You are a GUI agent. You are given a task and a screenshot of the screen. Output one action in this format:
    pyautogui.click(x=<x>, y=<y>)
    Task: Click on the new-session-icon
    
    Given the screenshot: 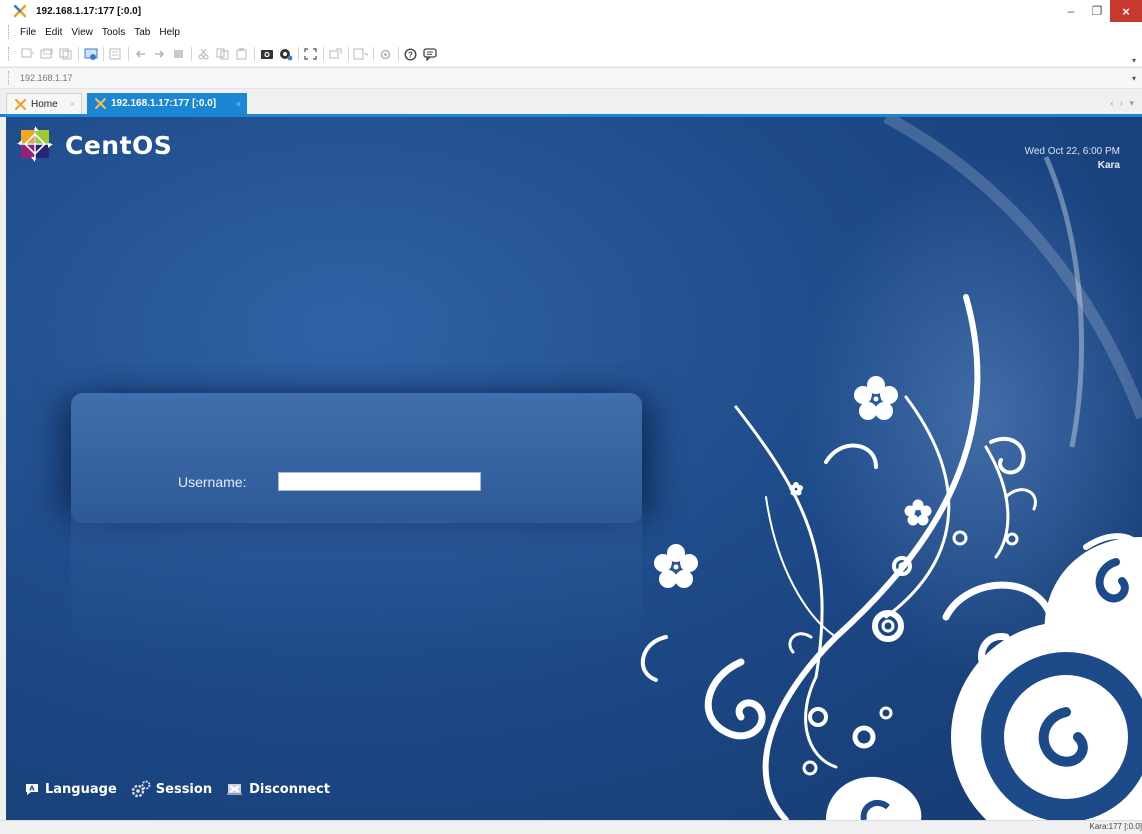 What is the action you would take?
    pyautogui.click(x=27, y=54)
    